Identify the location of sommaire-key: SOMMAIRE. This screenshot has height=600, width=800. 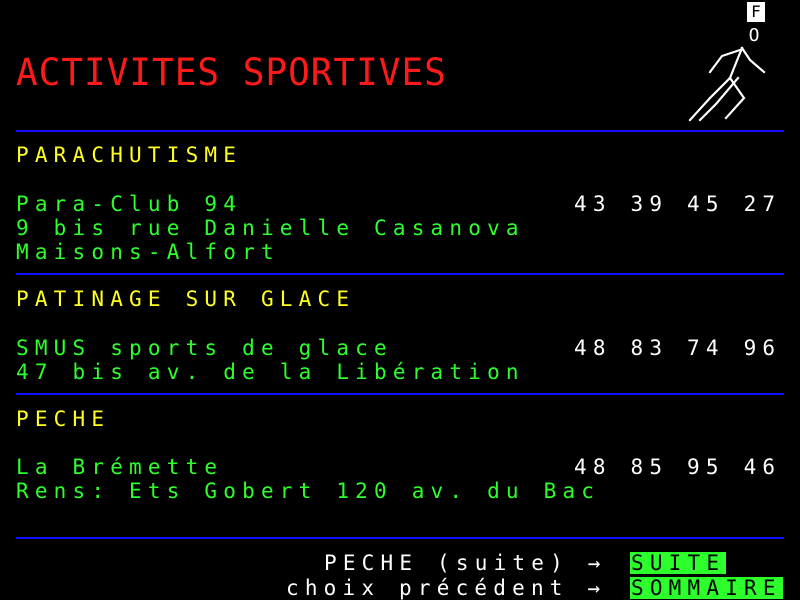
(706, 588).